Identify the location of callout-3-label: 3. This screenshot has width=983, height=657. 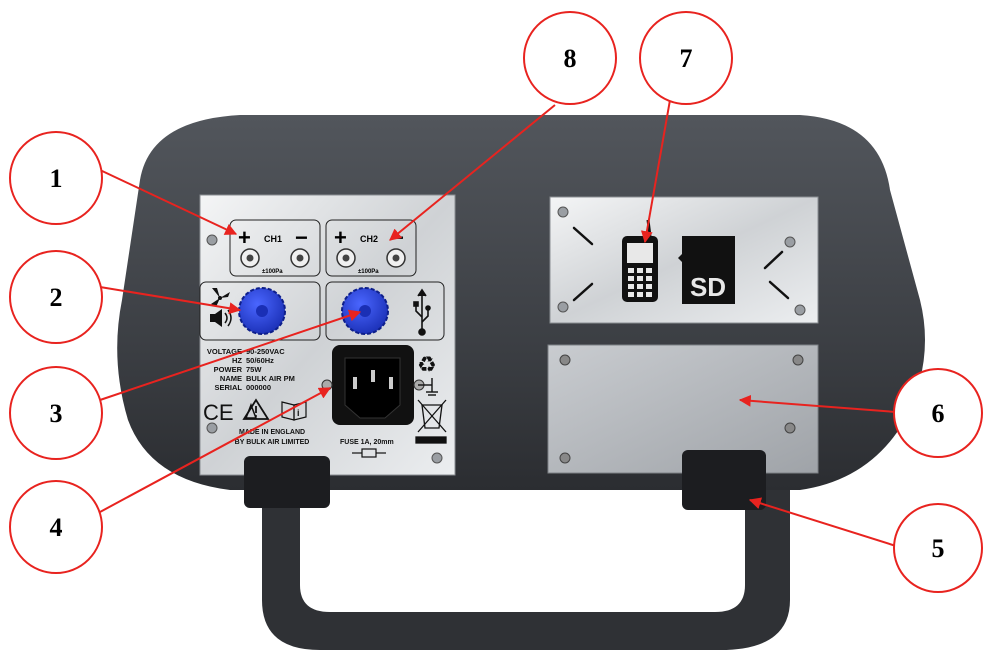
(56, 413).